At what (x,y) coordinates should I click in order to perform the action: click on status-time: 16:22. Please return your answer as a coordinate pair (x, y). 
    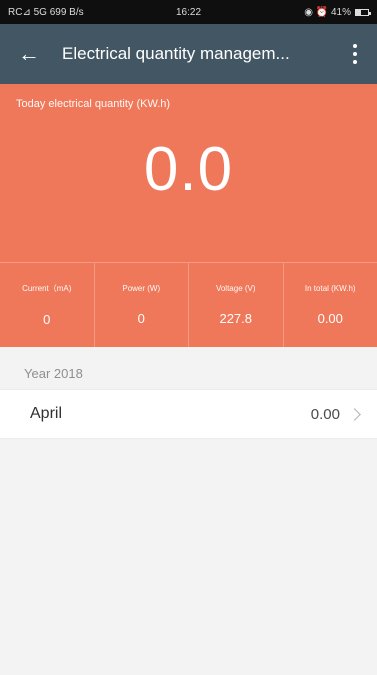
    Looking at the image, I should click on (188, 12).